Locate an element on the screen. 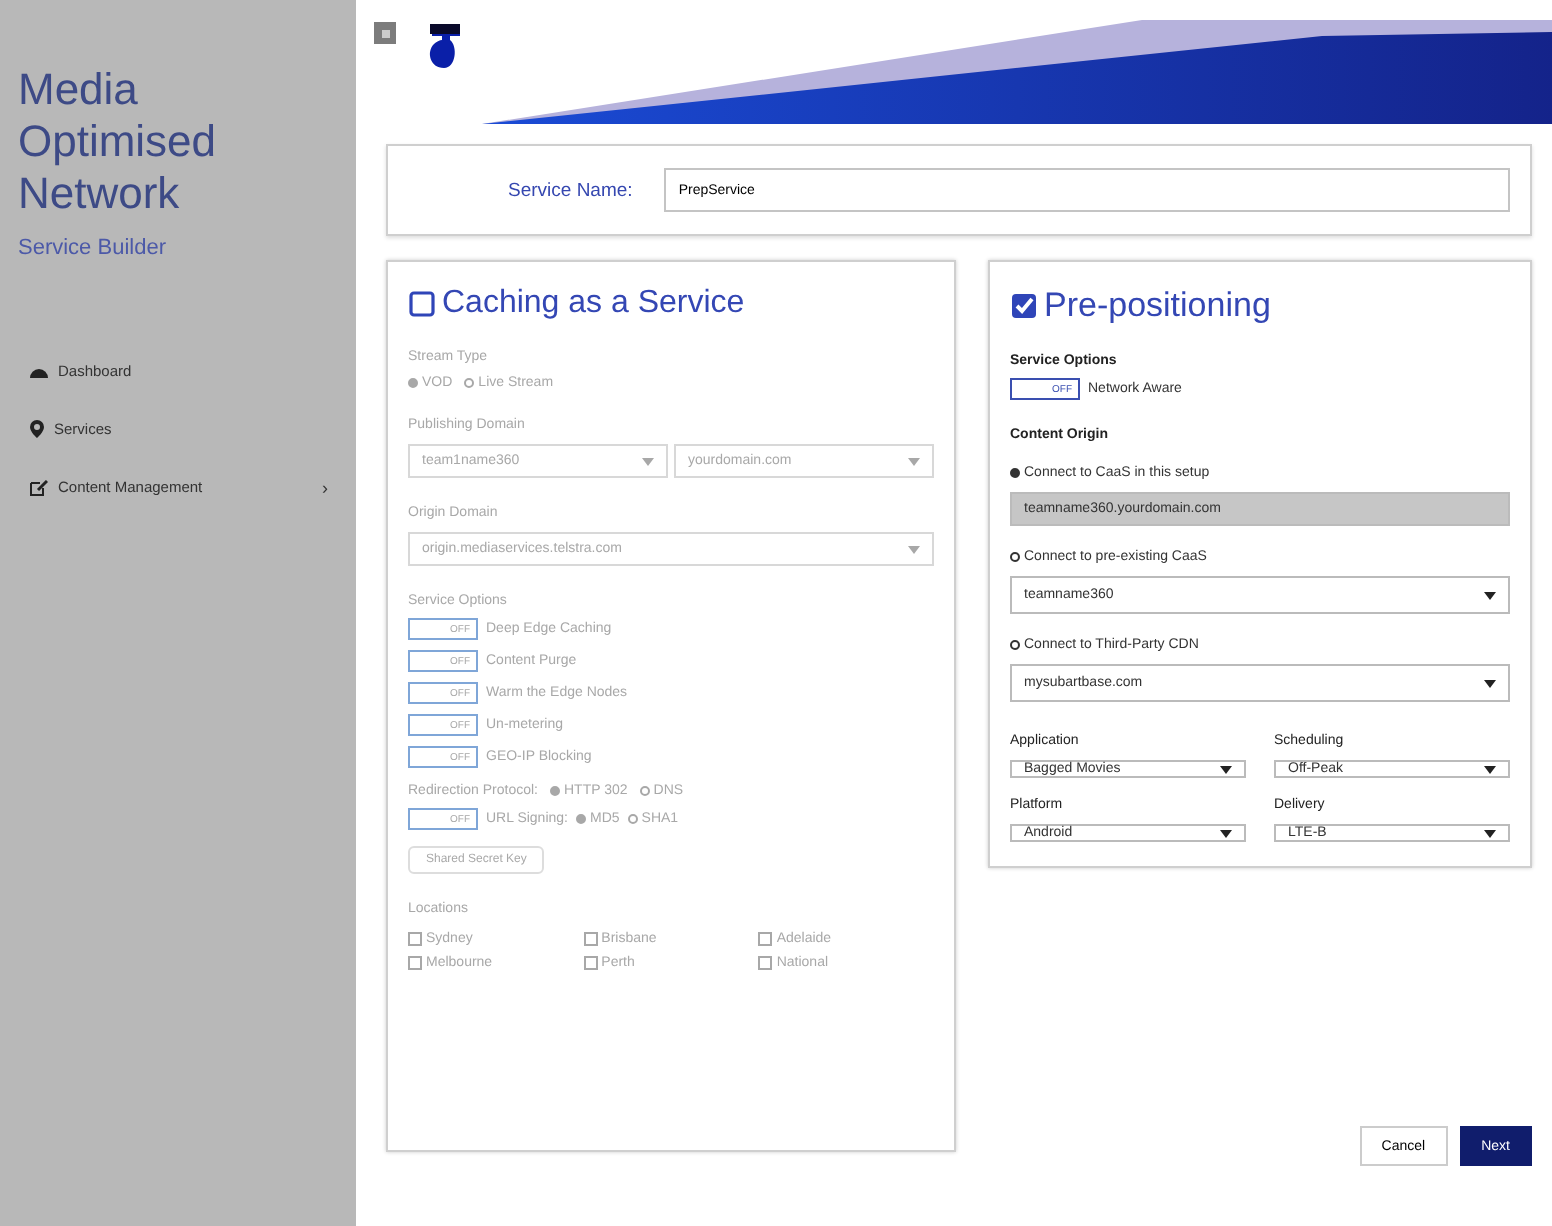  map-pin-icon is located at coordinates (37, 429).